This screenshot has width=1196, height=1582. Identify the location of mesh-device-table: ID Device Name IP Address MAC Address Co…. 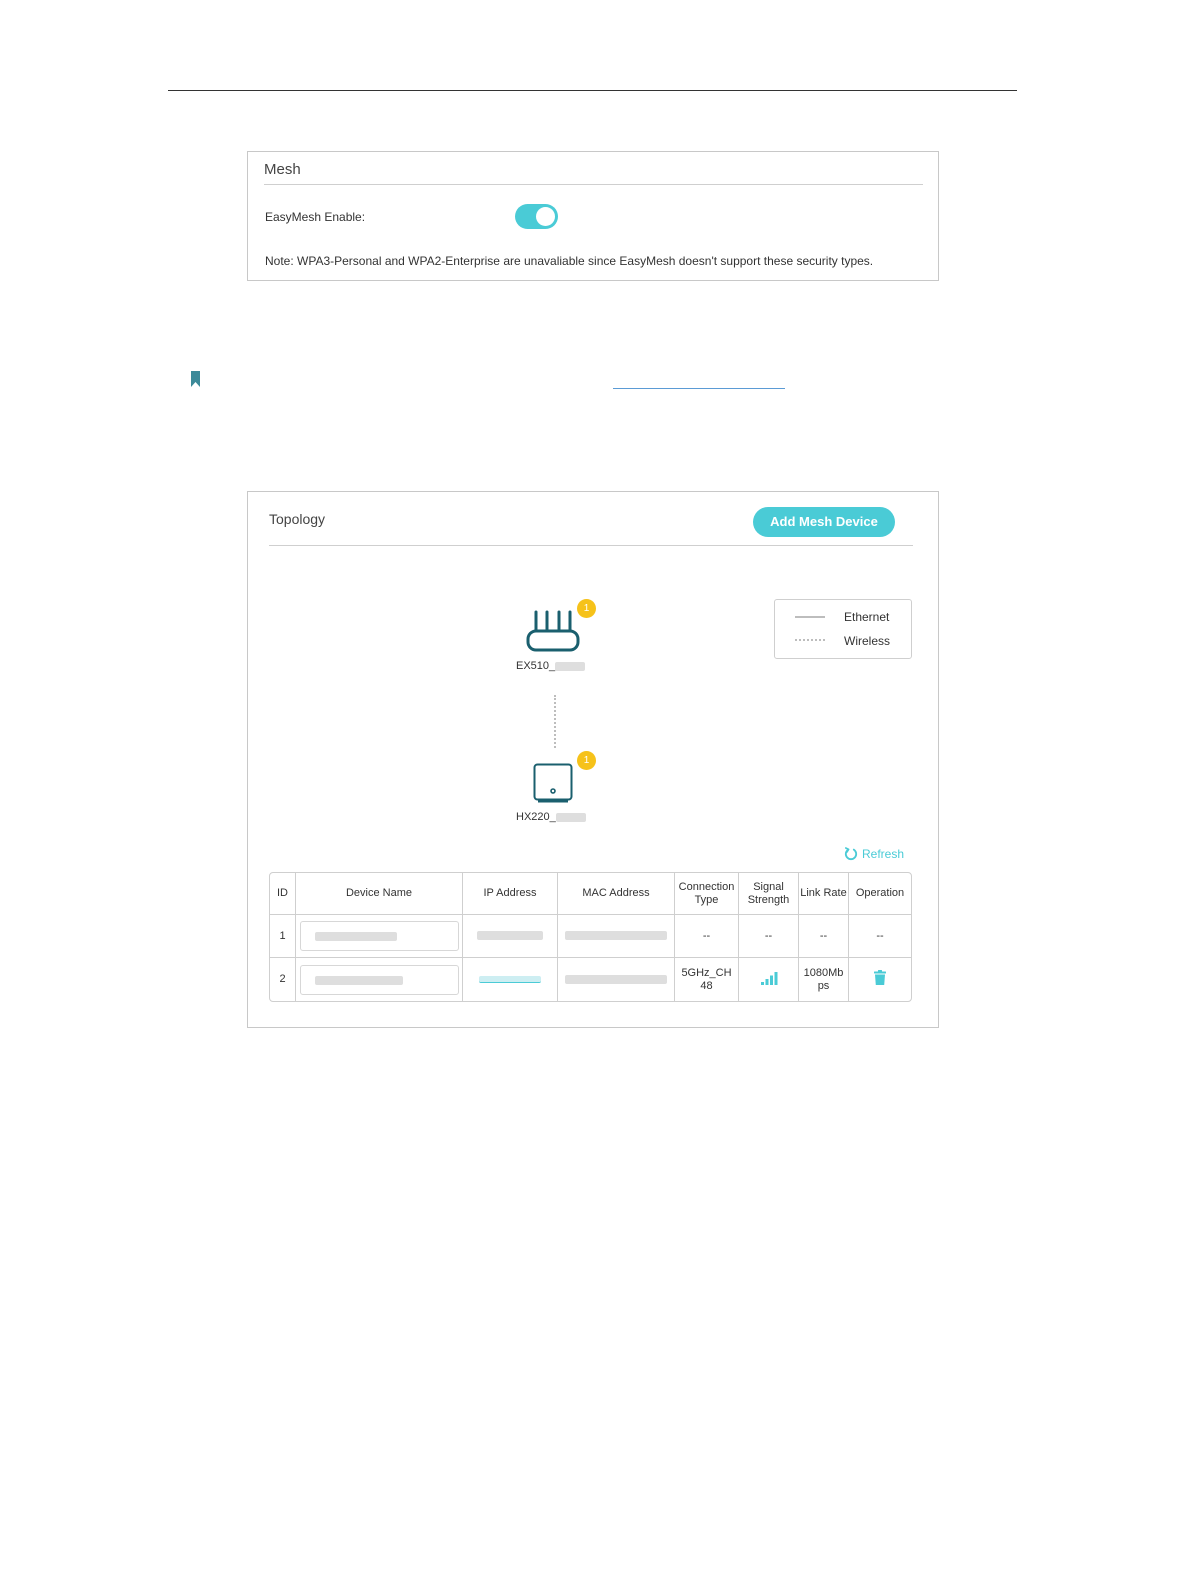
(590, 937).